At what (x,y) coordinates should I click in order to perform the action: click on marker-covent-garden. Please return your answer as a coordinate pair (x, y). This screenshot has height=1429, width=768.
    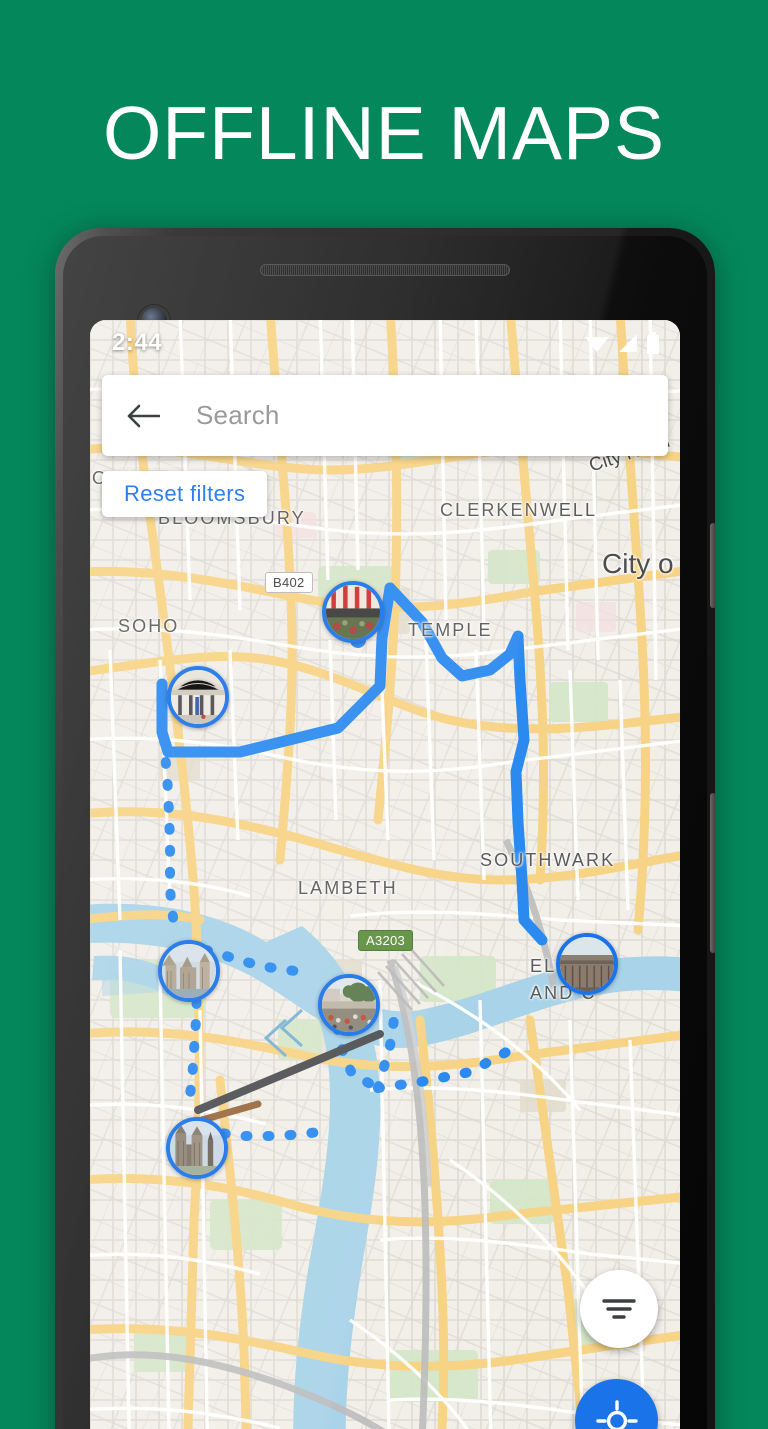
    Looking at the image, I should click on (353, 612).